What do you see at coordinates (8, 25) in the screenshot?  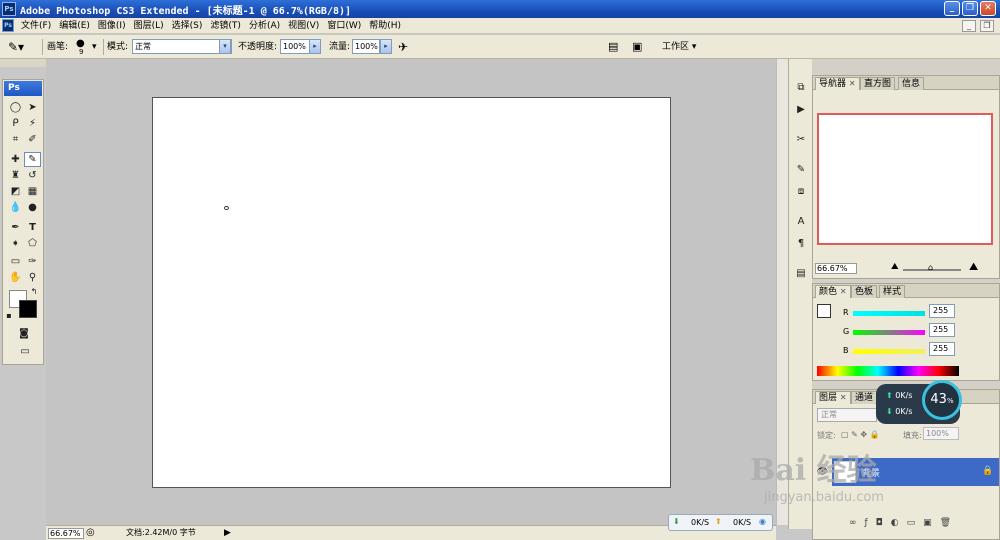 I see `ps-menu-icon: Ps` at bounding box center [8, 25].